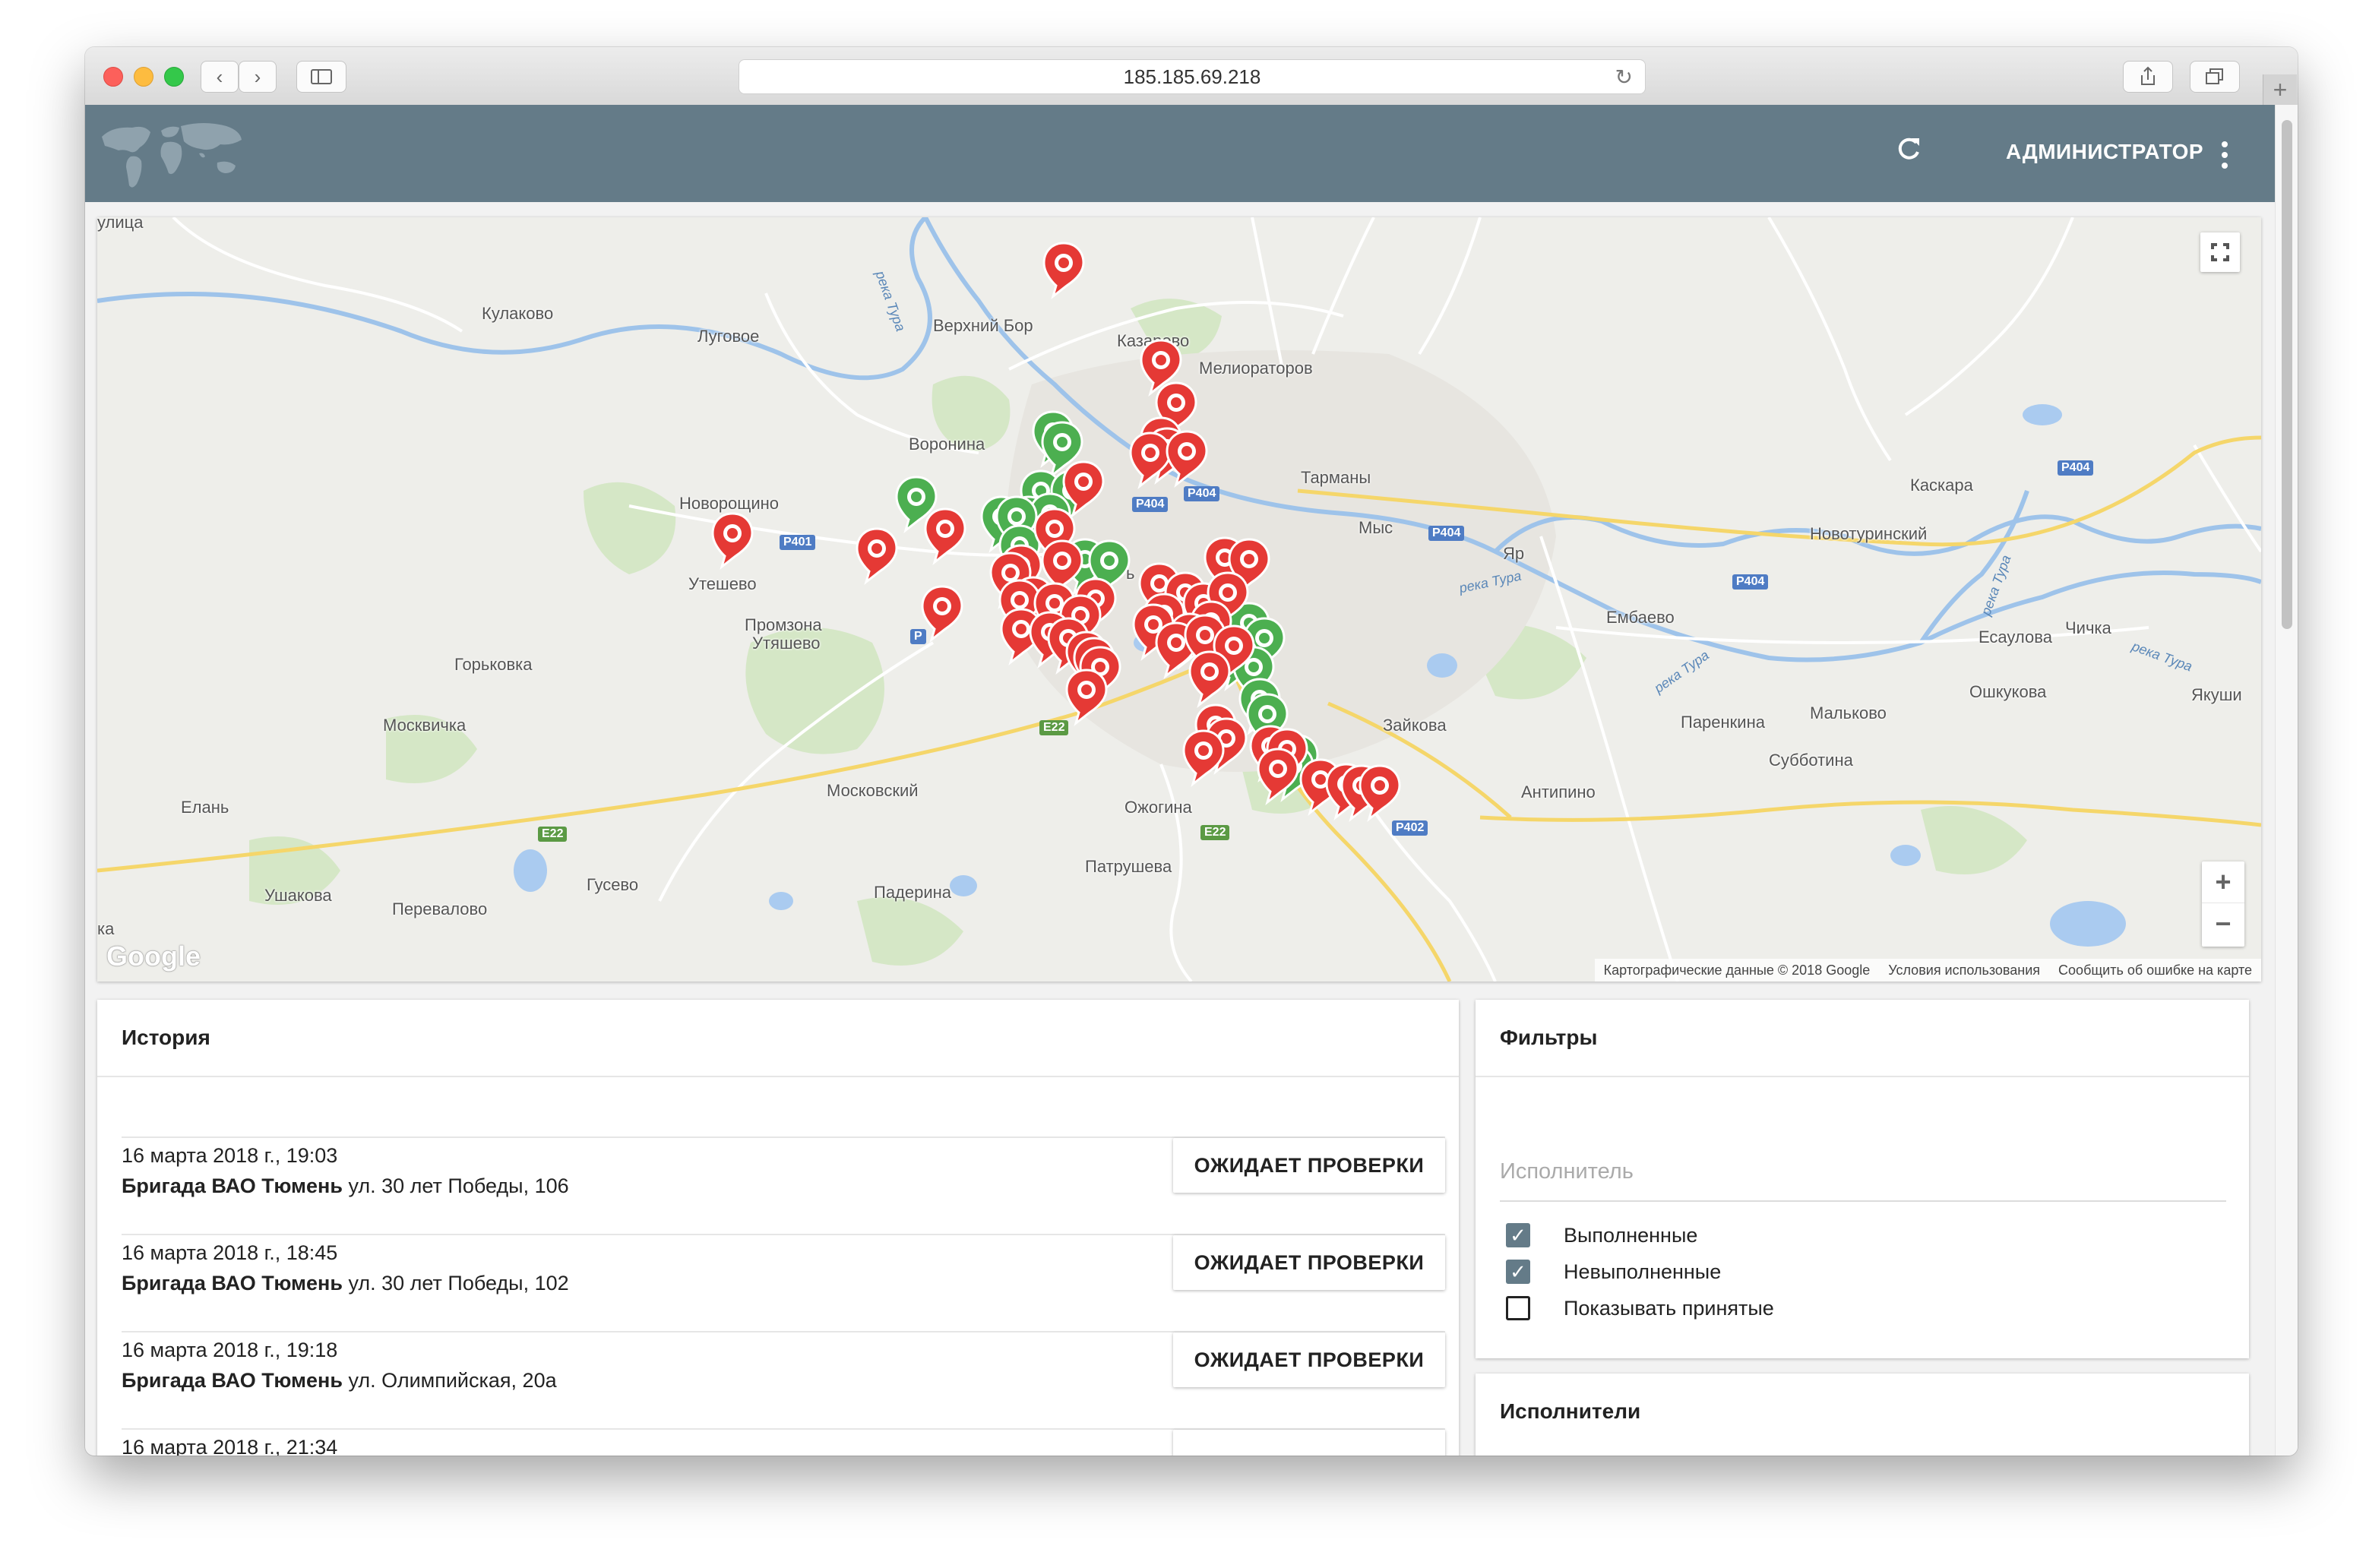  Describe the element at coordinates (2155, 970) in the screenshot. I see `attribution-report-link: Сообщить об ошибке на карте` at that location.